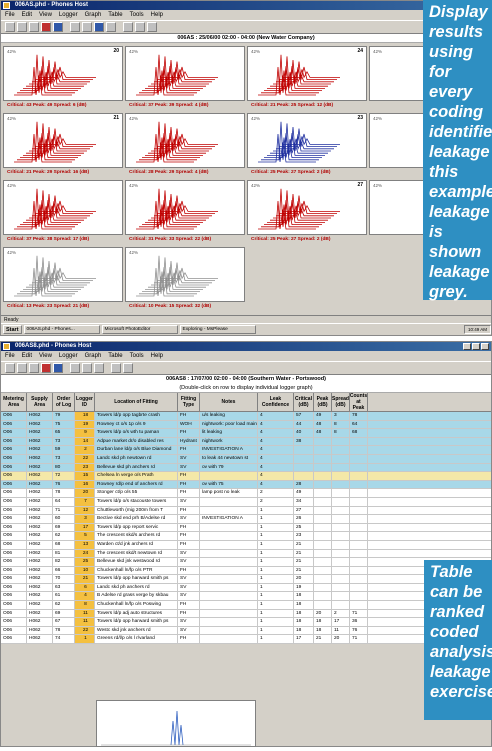  Describe the element at coordinates (304, 402) in the screenshot. I see `column-header: Critical (dB)` at that location.